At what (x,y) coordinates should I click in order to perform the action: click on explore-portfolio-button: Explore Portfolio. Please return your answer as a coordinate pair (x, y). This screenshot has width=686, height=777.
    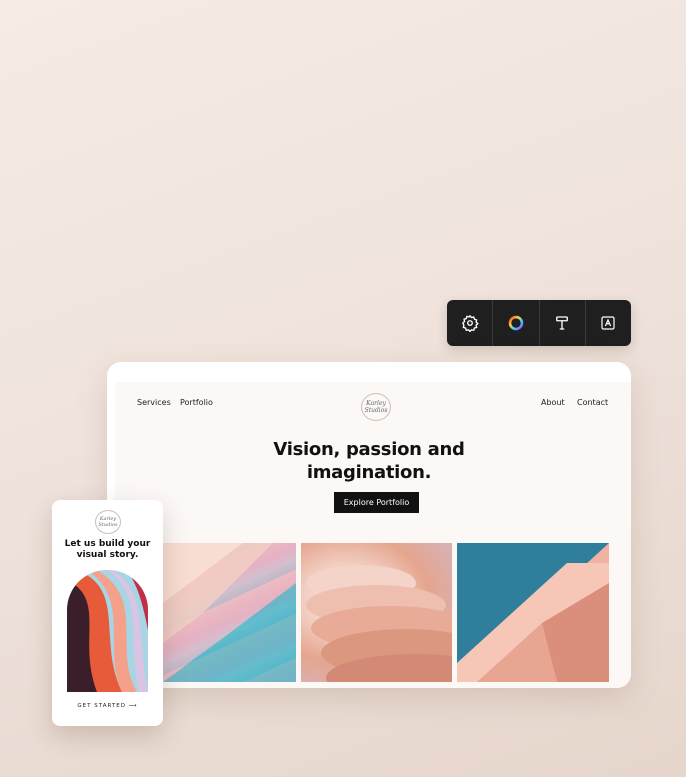
    Looking at the image, I should click on (376, 502).